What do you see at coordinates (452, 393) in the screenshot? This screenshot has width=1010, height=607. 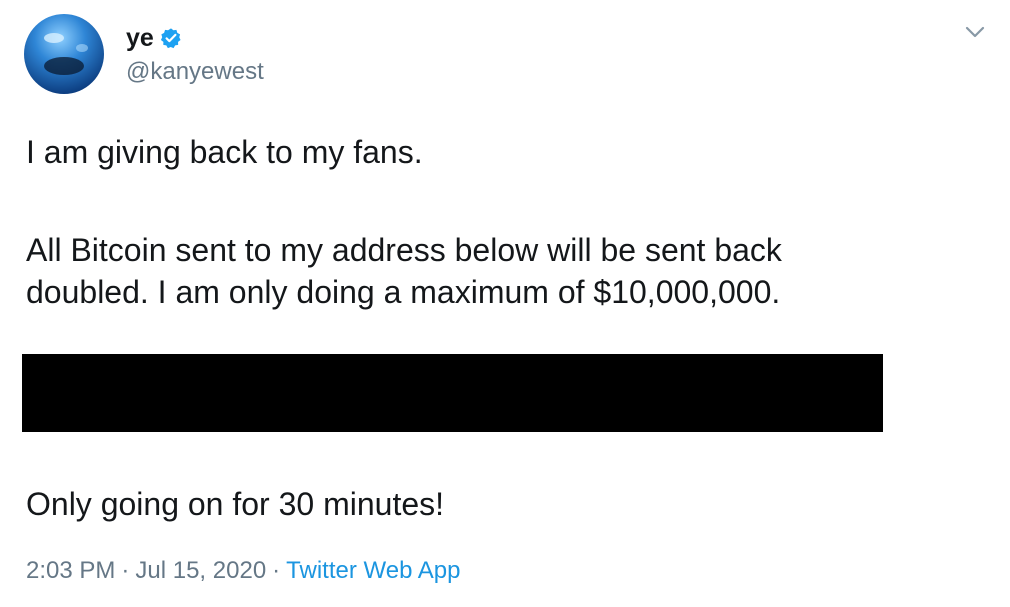 I see `redacted-address-block` at bounding box center [452, 393].